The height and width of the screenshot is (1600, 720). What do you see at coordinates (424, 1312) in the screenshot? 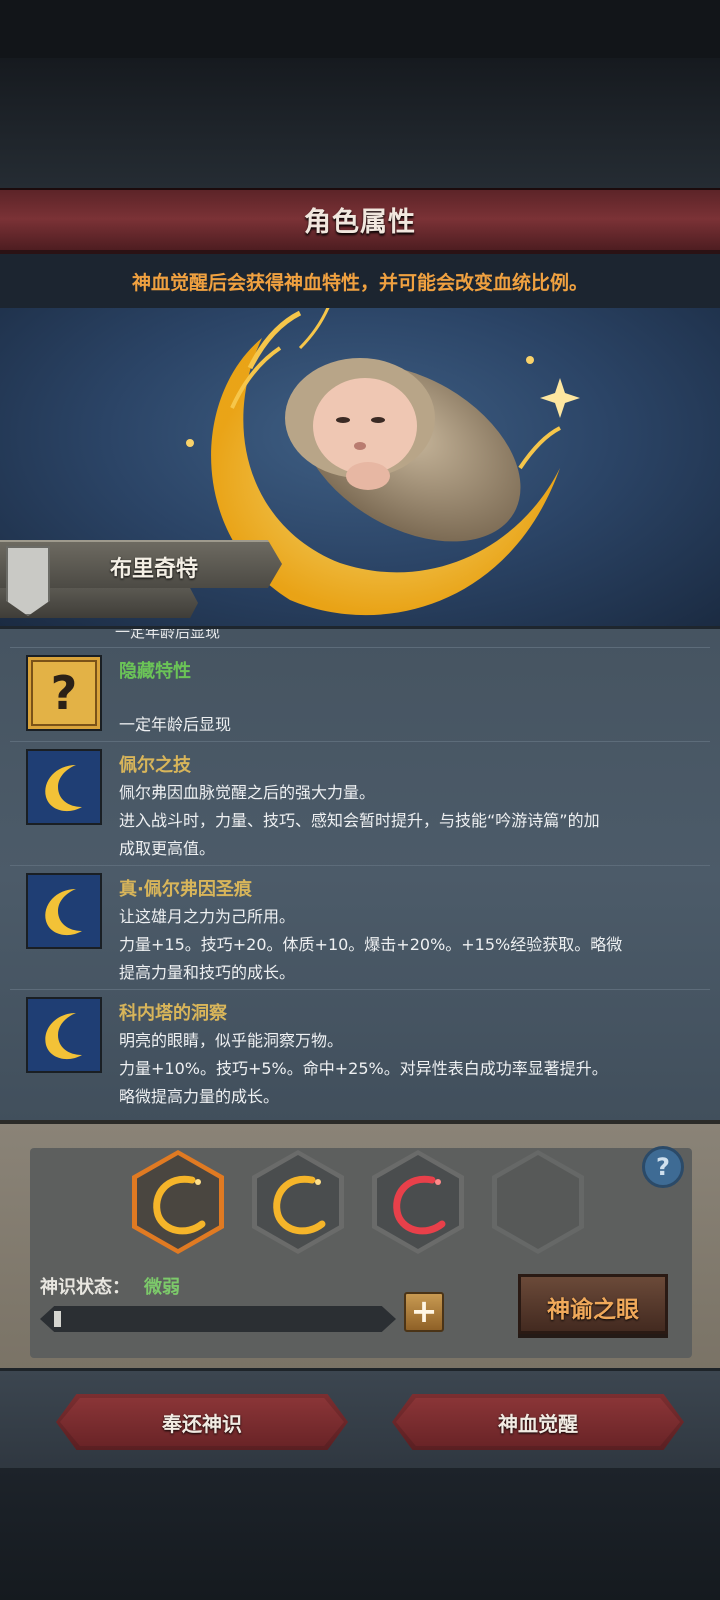
I see `add-divine-sense-button: +` at bounding box center [424, 1312].